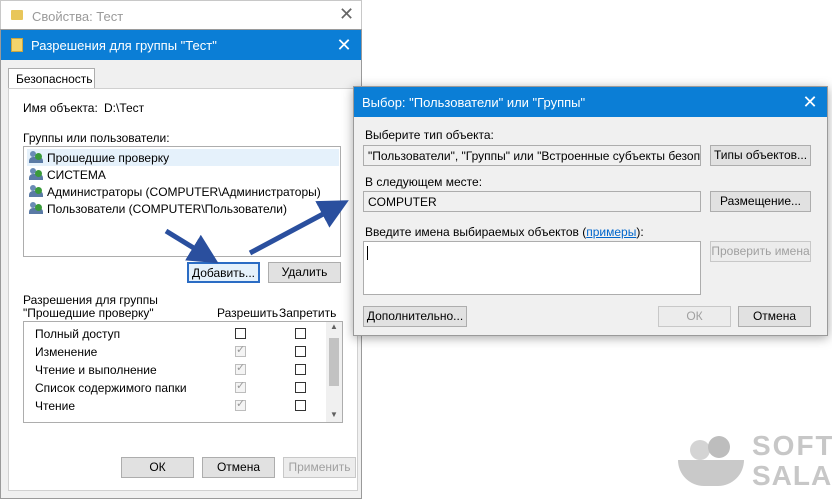 The image size is (832, 499). I want to click on watermark-soft: SOFT, so click(792, 445).